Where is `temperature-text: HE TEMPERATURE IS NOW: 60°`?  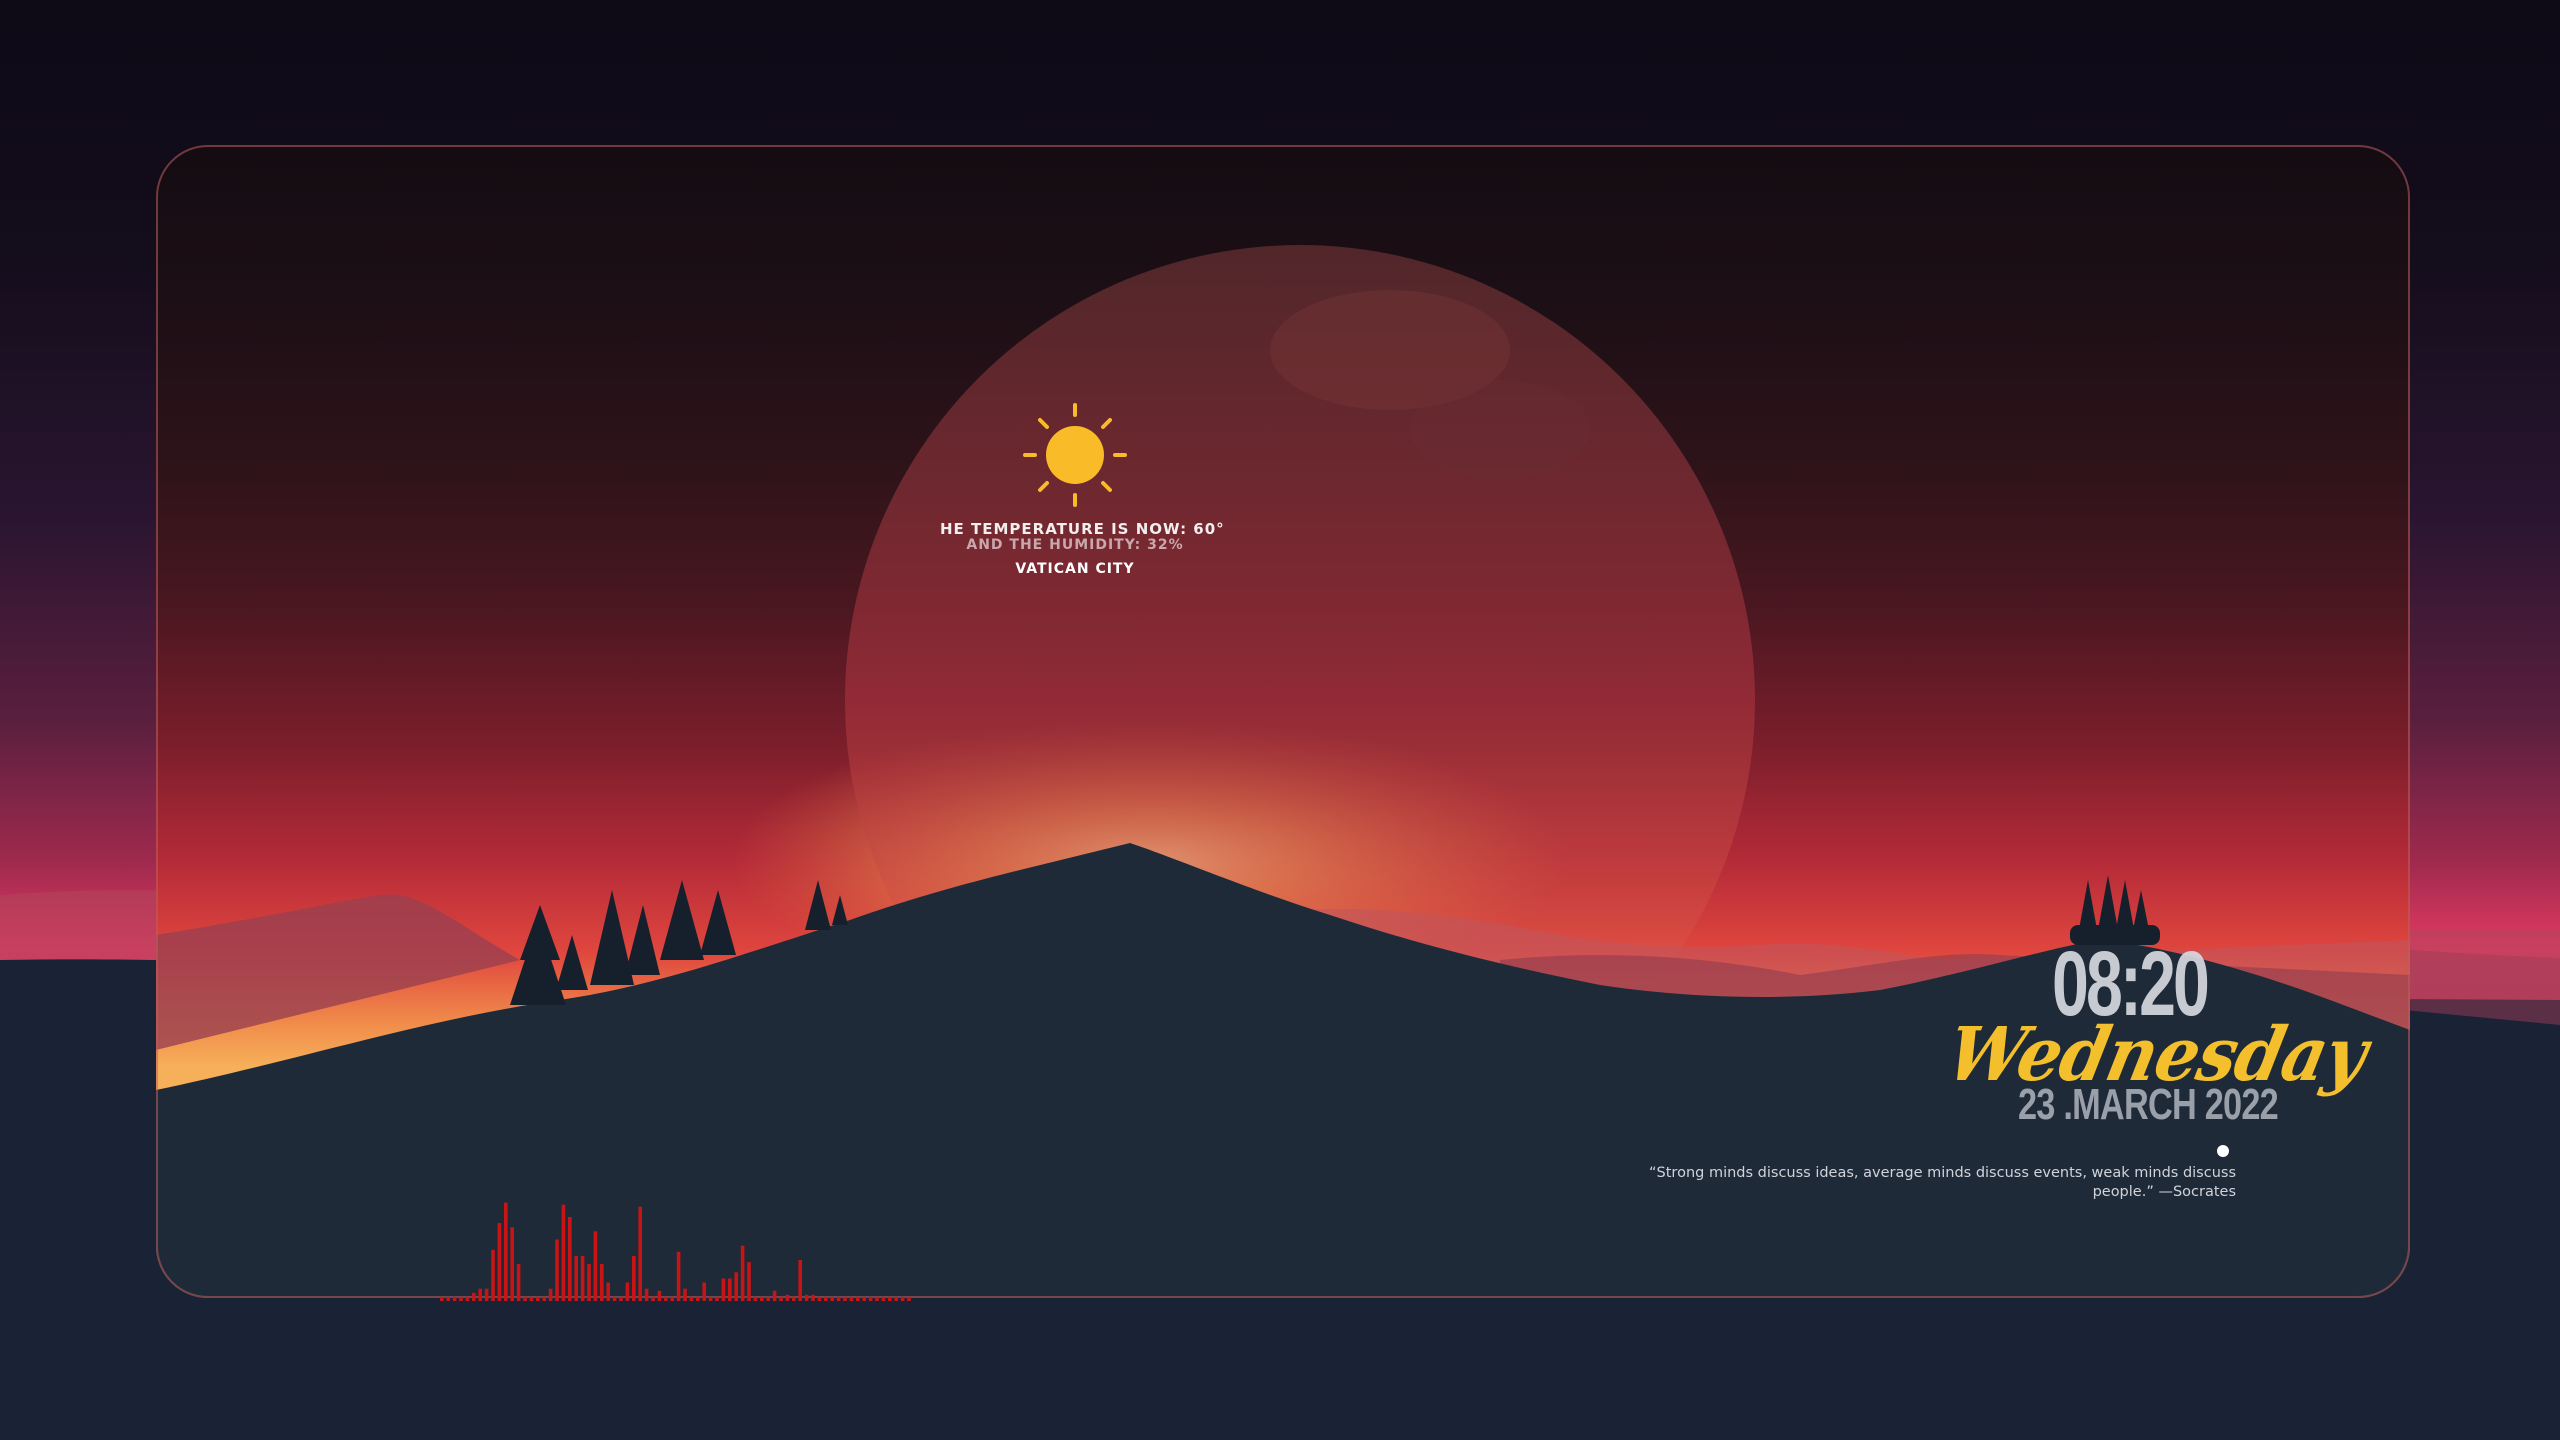
temperature-text: HE TEMPERATURE IS NOW: 60° is located at coordinates (1082, 529).